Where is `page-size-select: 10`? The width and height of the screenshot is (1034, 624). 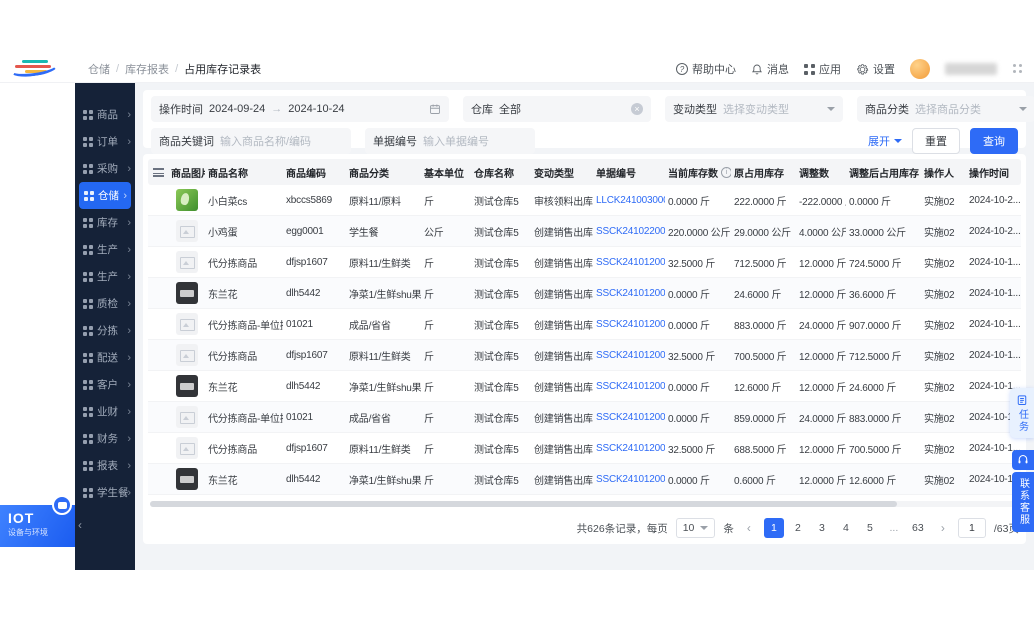 page-size-select: 10 is located at coordinates (695, 528).